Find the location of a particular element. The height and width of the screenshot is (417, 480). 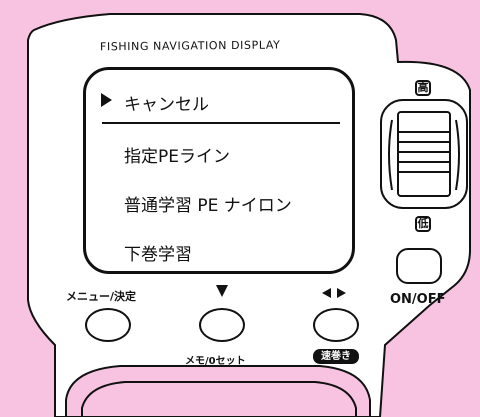

menu-button is located at coordinates (108, 325).